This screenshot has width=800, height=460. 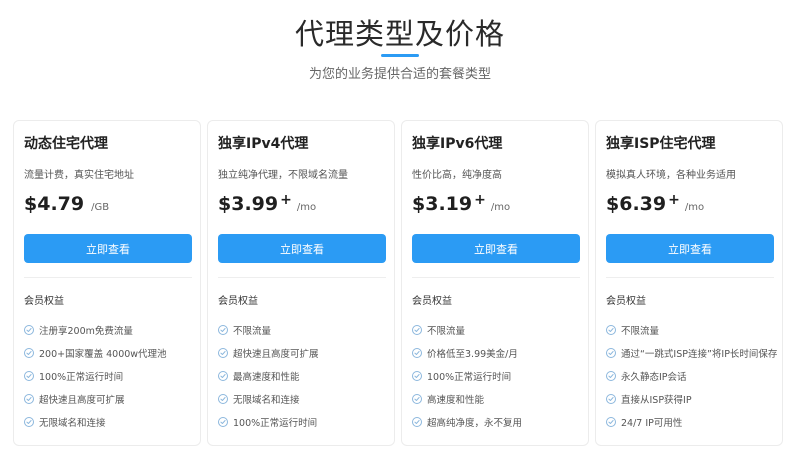 I want to click on plan-name: 动态住宅代理, so click(x=66, y=144).